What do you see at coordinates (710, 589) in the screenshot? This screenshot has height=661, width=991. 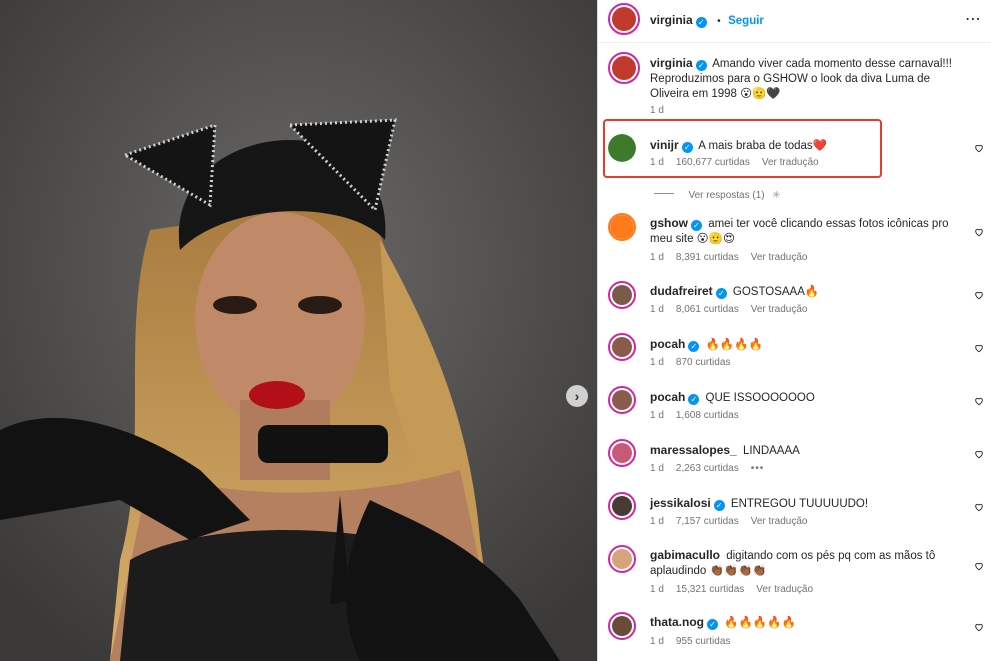 I see `comment-likes: 15,321 curtidas` at bounding box center [710, 589].